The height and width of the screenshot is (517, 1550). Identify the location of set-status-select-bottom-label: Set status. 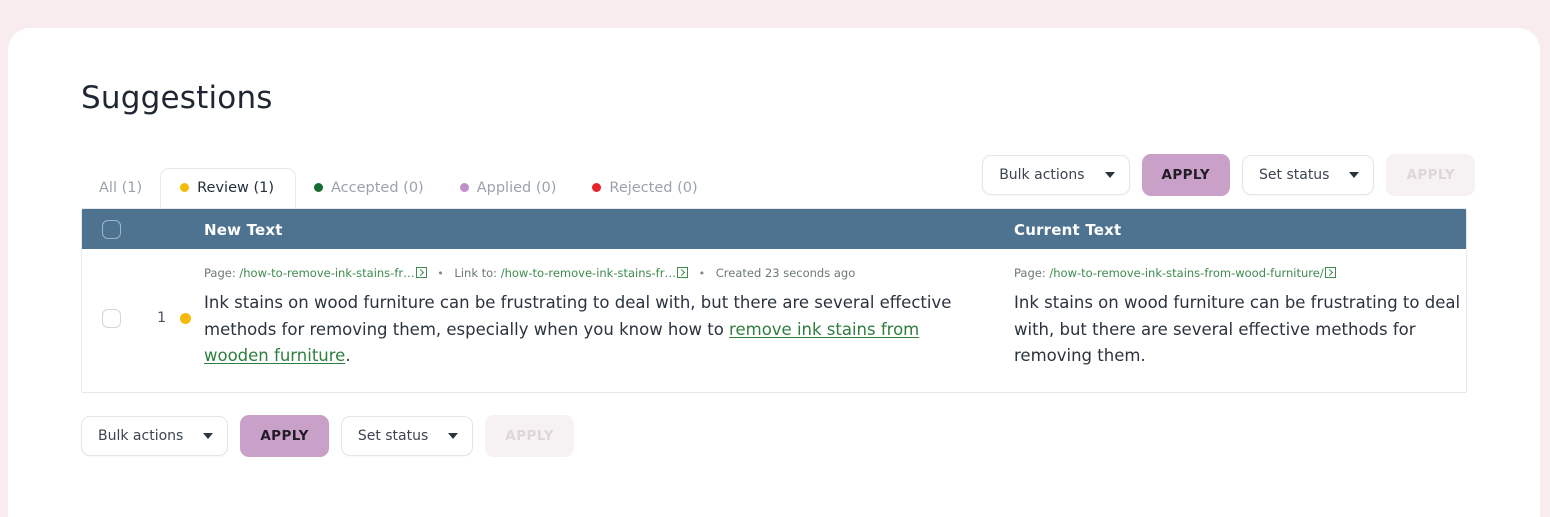
(393, 435).